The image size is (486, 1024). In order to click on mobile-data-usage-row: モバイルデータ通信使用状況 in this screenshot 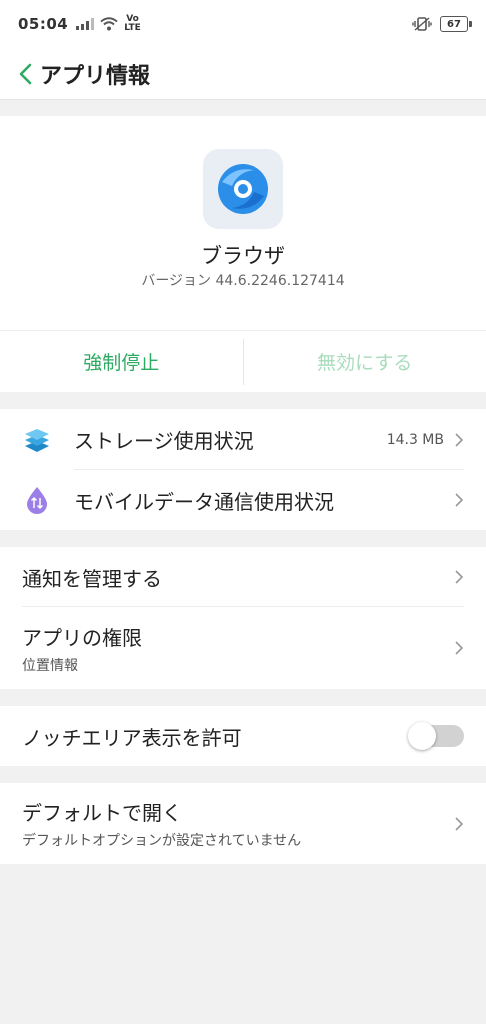, I will do `click(243, 500)`.